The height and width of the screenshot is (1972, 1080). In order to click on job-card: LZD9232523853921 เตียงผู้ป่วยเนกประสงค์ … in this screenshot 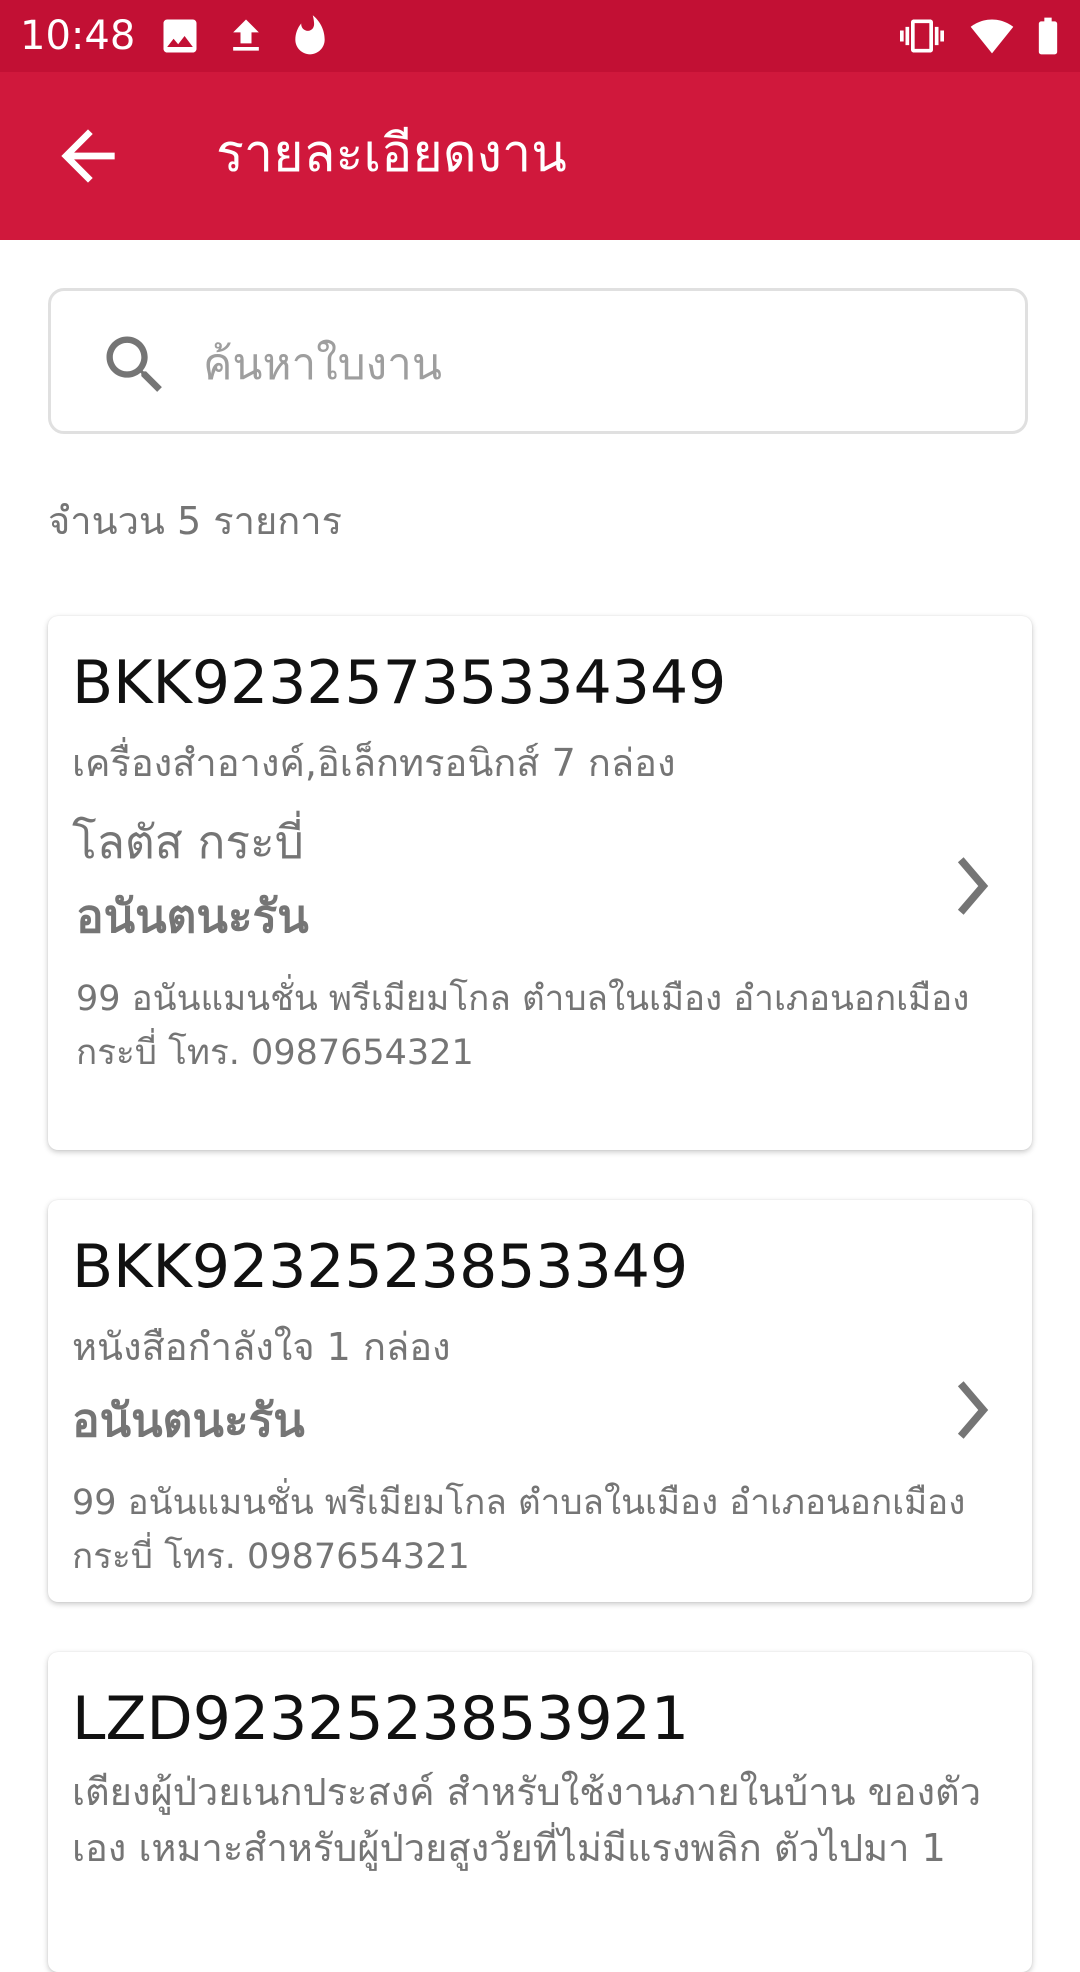, I will do `click(540, 1812)`.